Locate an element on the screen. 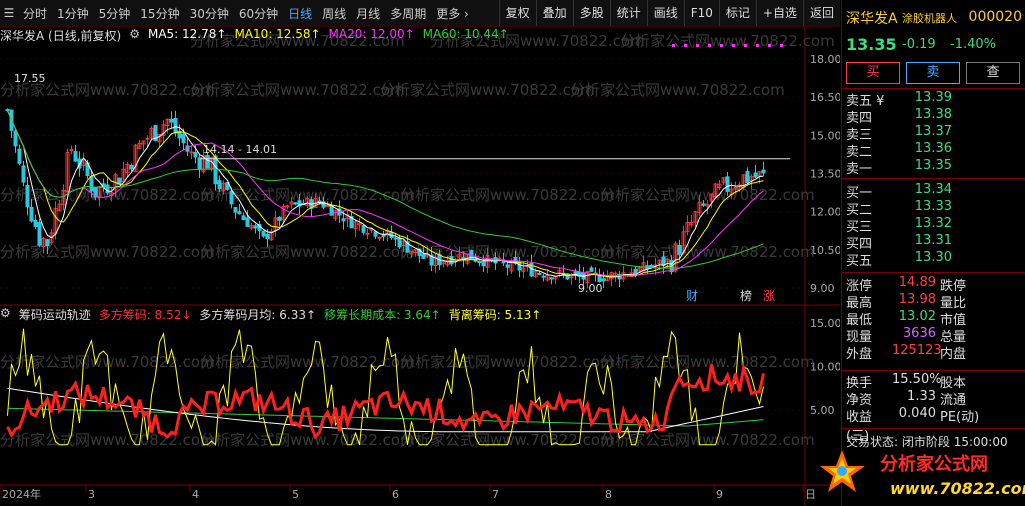 This screenshot has width=1025, height=506. book-label: 卖三 is located at coordinates (859, 135).